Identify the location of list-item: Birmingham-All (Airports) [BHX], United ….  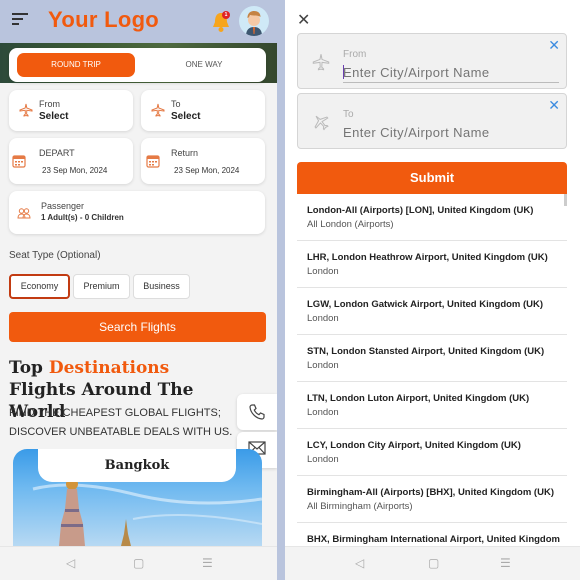
(432, 499).